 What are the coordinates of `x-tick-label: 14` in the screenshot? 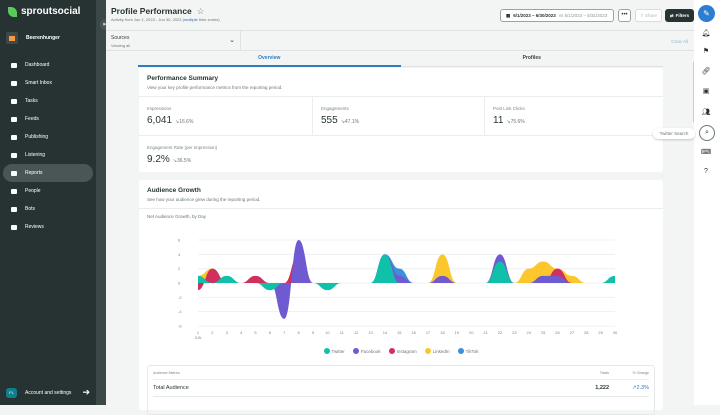 It's located at (385, 332).